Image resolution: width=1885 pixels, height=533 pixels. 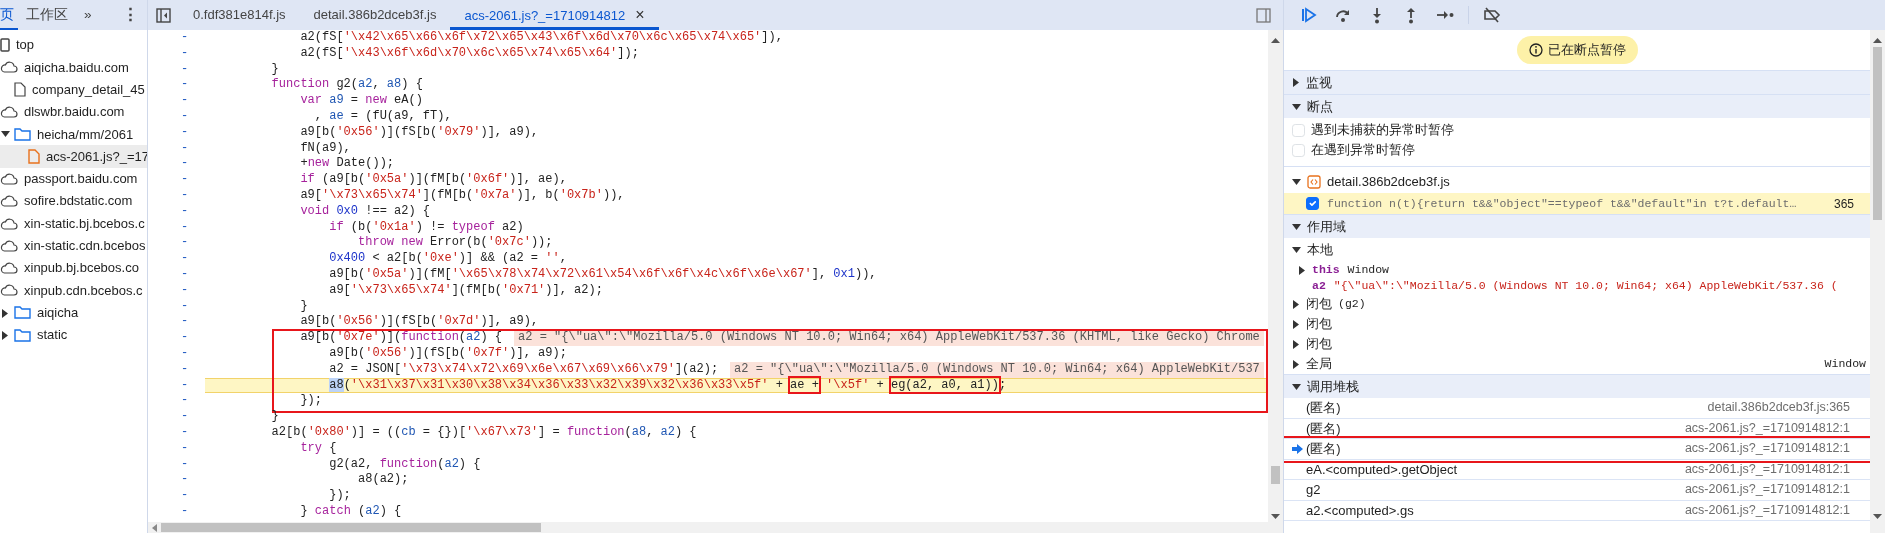 I want to click on scope-item: 全局 Window, so click(x=1577, y=364).